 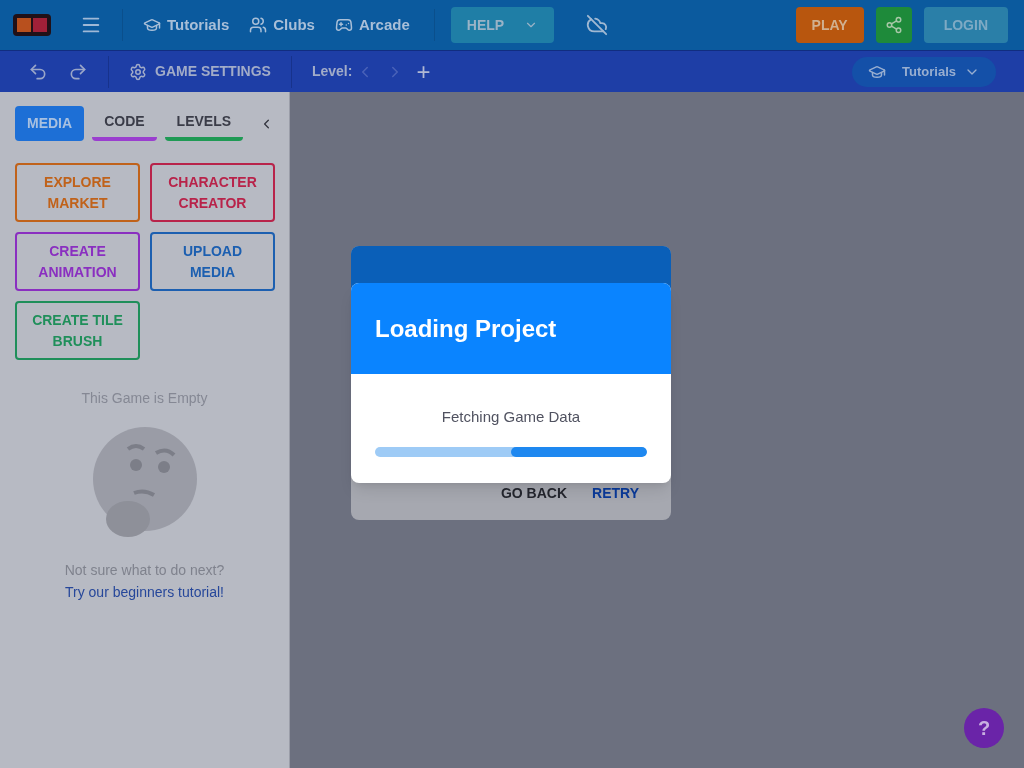 What do you see at coordinates (152, 25) in the screenshot?
I see `graduation-cap-icon` at bounding box center [152, 25].